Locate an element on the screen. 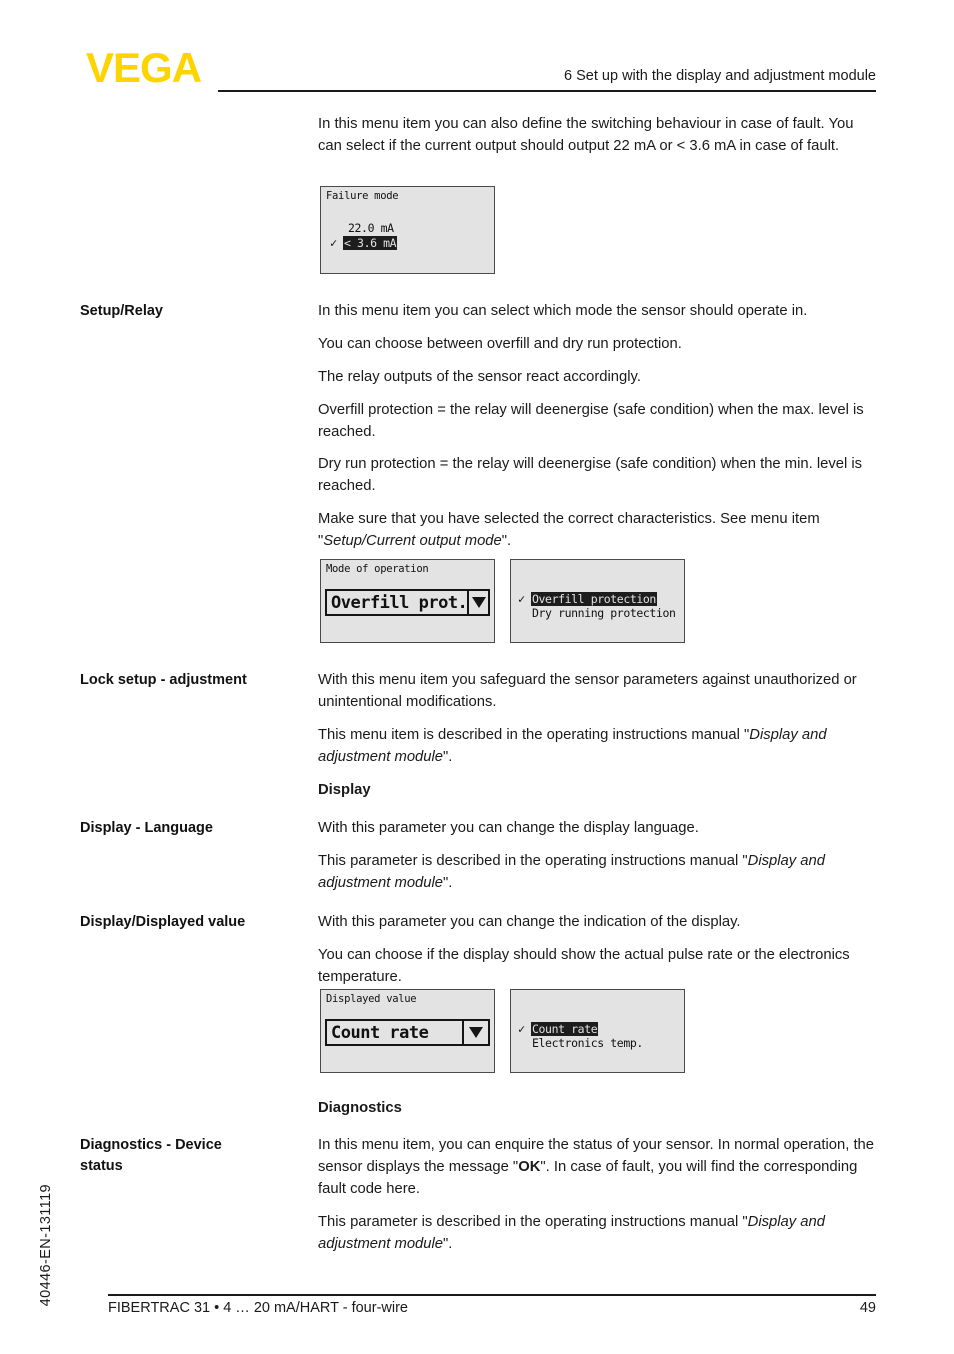 The height and width of the screenshot is (1354, 954). lcd-displayed-value: Displayed value Count rate is located at coordinates (407, 1031).